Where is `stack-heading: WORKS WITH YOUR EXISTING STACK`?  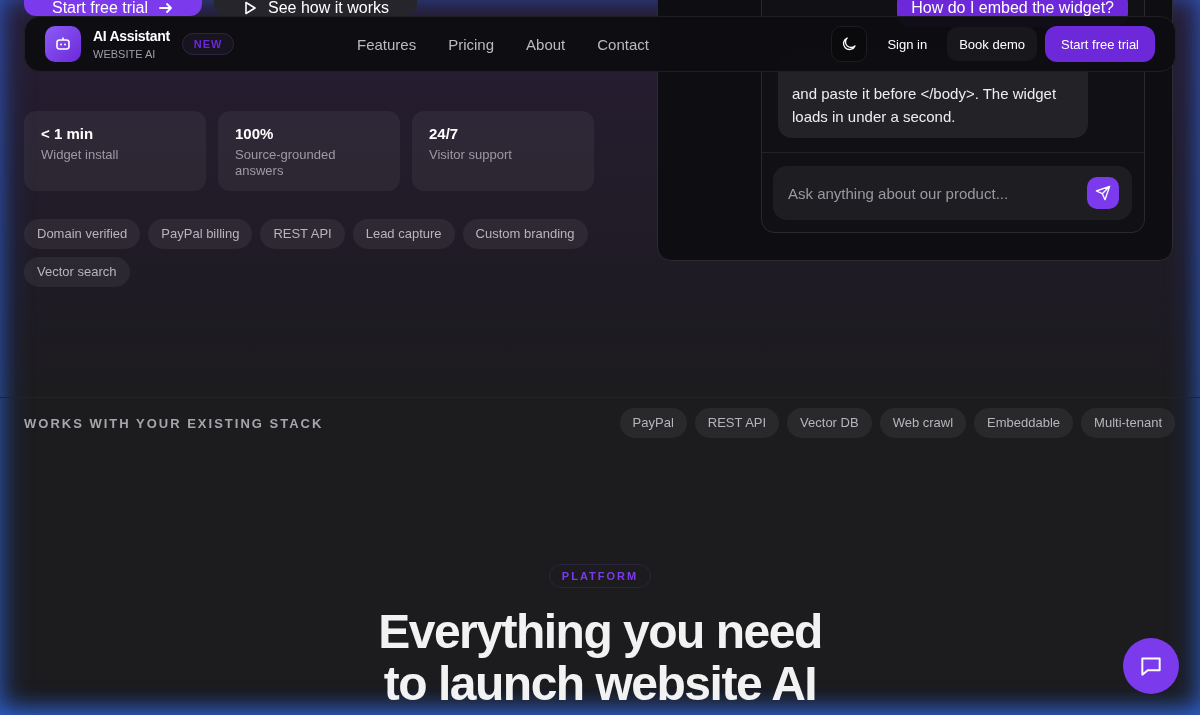 stack-heading: WORKS WITH YOUR EXISTING STACK is located at coordinates (174, 423).